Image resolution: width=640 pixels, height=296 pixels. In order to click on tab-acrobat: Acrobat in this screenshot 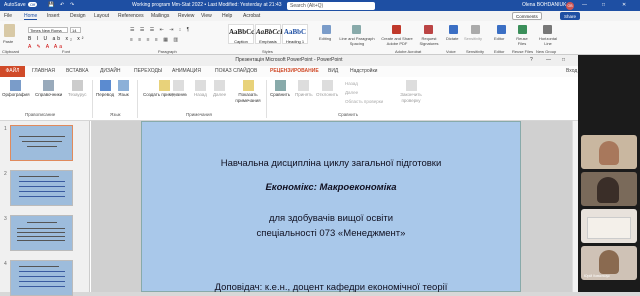, I will do `click(251, 16)`.